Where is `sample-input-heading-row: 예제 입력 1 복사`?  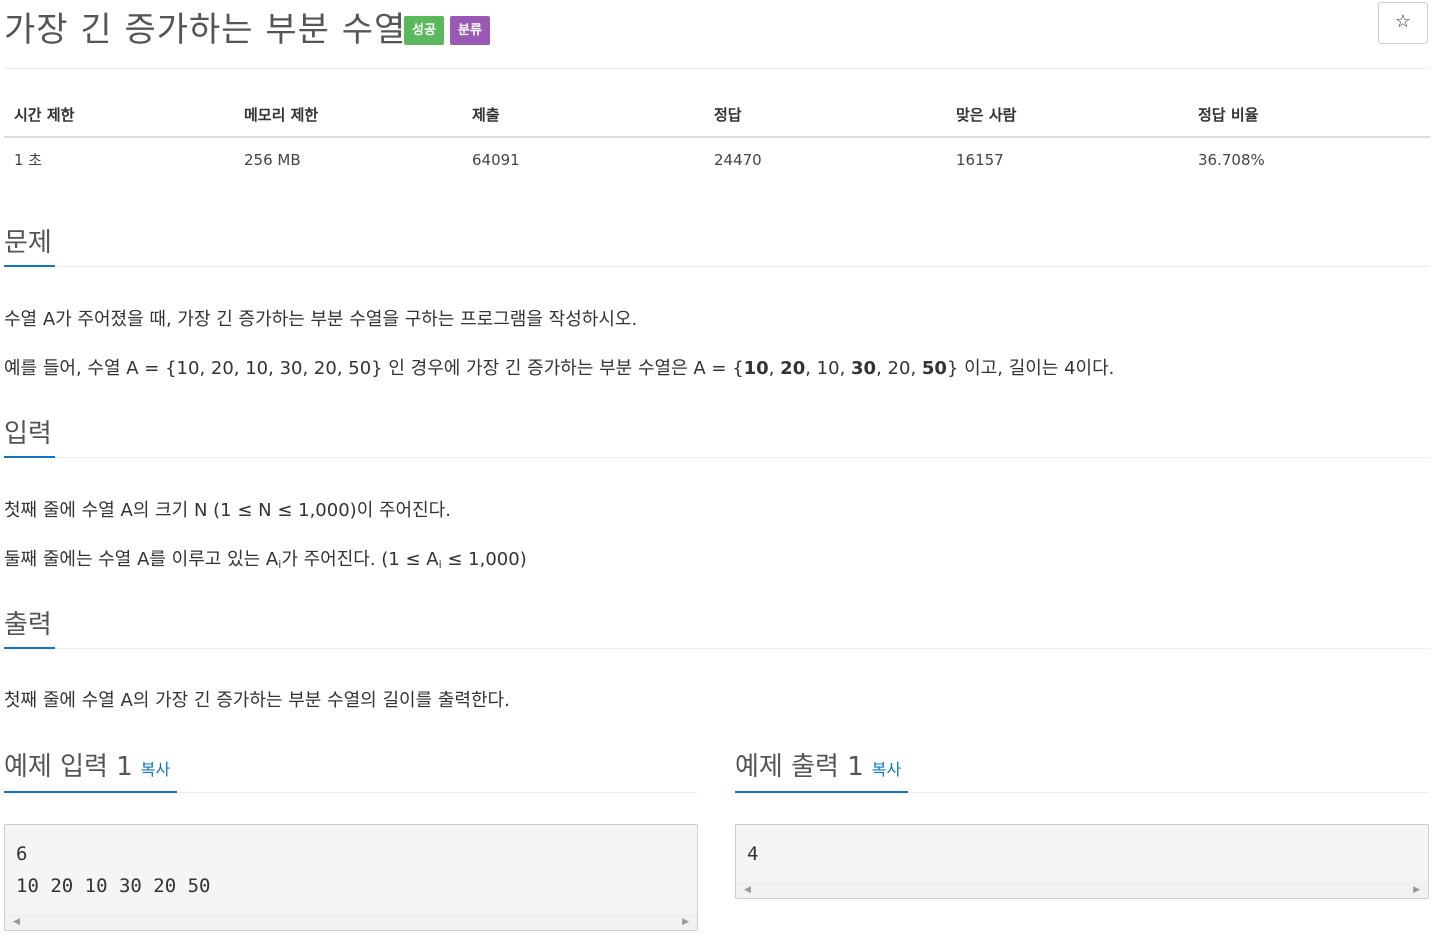
sample-input-heading-row: 예제 입력 1 복사 is located at coordinates (351, 769).